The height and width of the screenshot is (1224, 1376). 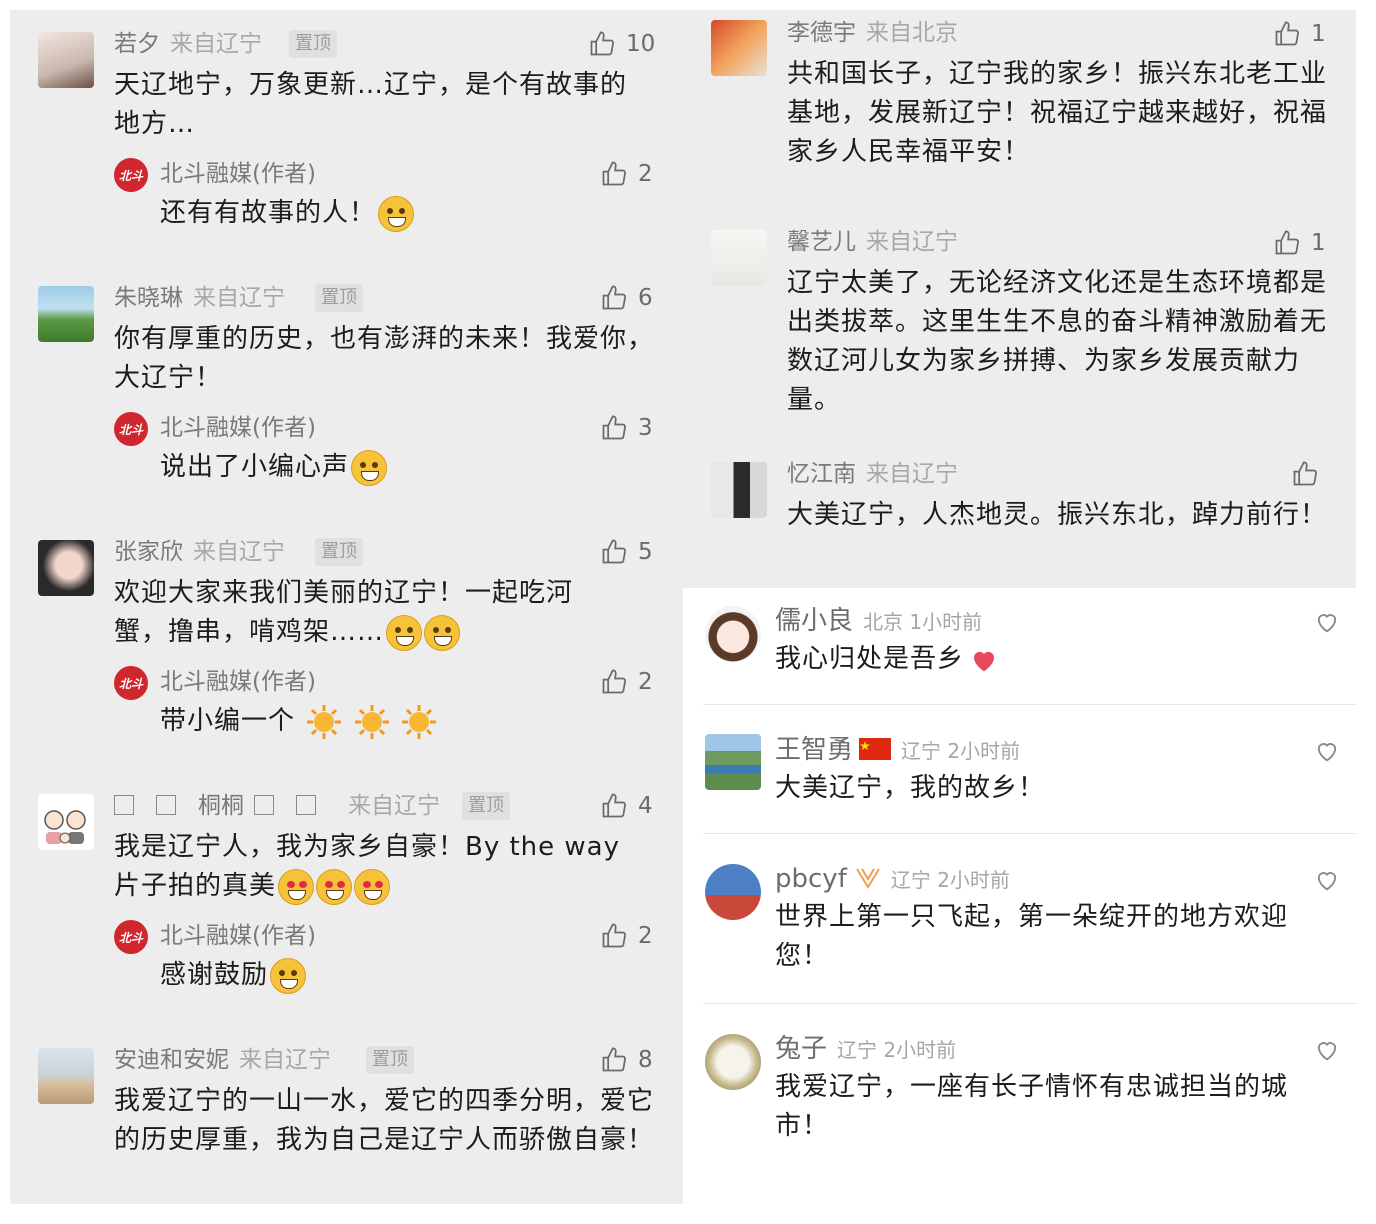 What do you see at coordinates (288, 975) in the screenshot?
I see `grin-emoji-icon` at bounding box center [288, 975].